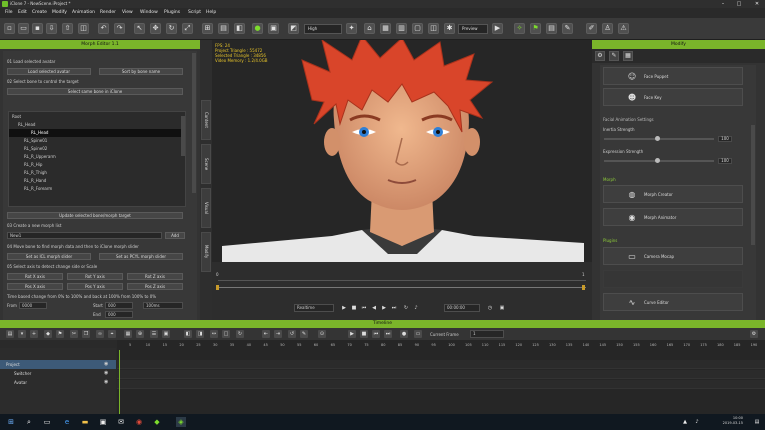 The width and height of the screenshot is (765, 430). I want to click on iclone-task-icon: ◆, so click(157, 422).